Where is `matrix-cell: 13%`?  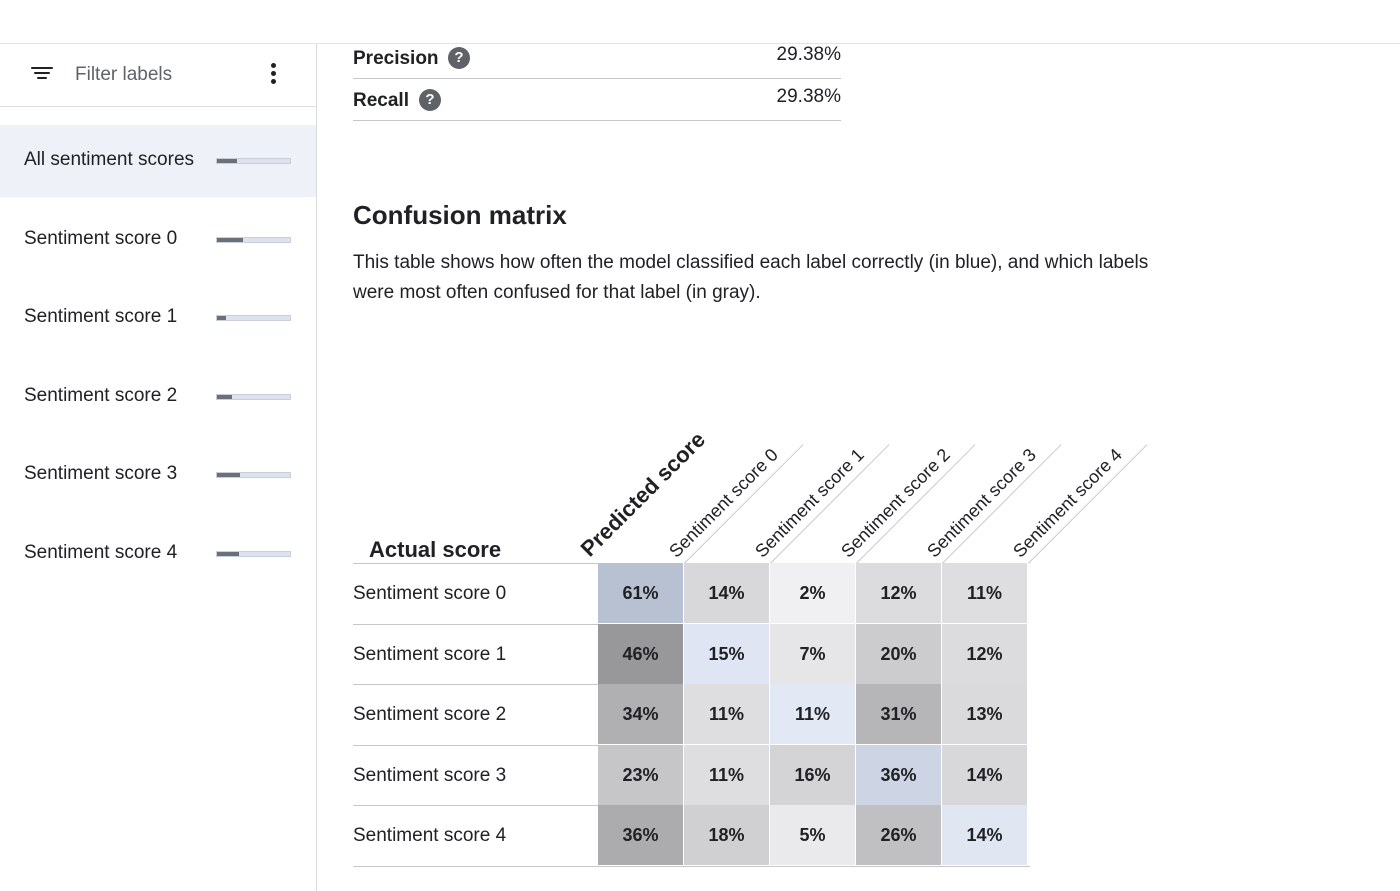
matrix-cell: 13% is located at coordinates (985, 714).